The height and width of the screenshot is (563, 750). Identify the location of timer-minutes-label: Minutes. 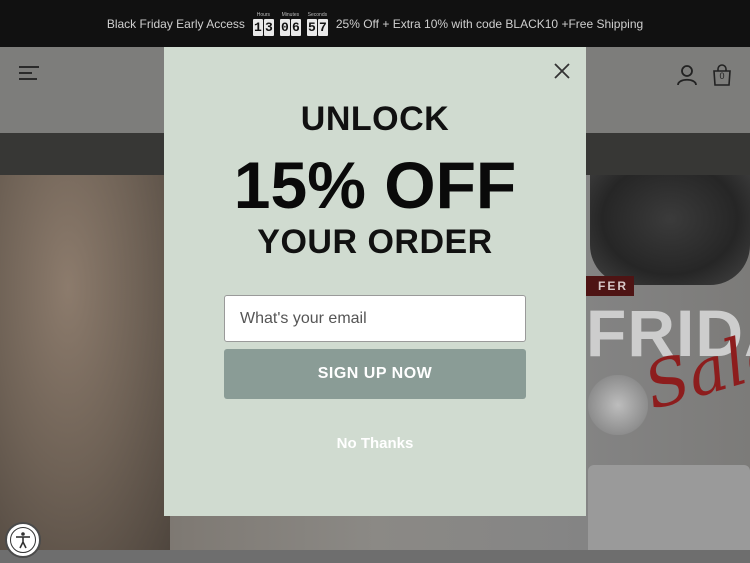
(290, 14).